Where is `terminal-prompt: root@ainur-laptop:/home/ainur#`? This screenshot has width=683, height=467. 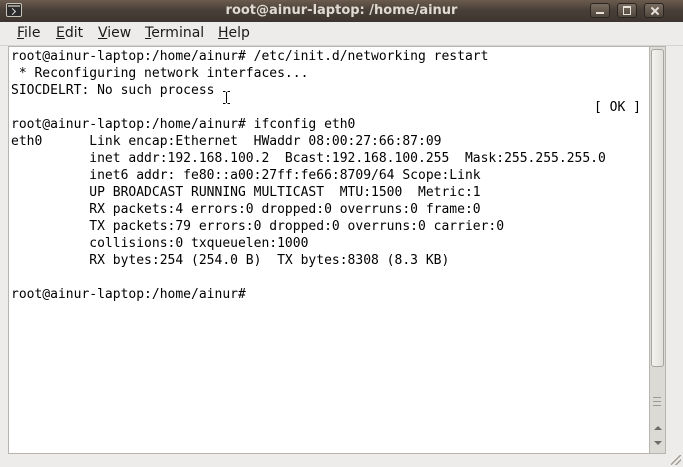 terminal-prompt: root@ainur-laptop:/home/ainur# is located at coordinates (132, 294).